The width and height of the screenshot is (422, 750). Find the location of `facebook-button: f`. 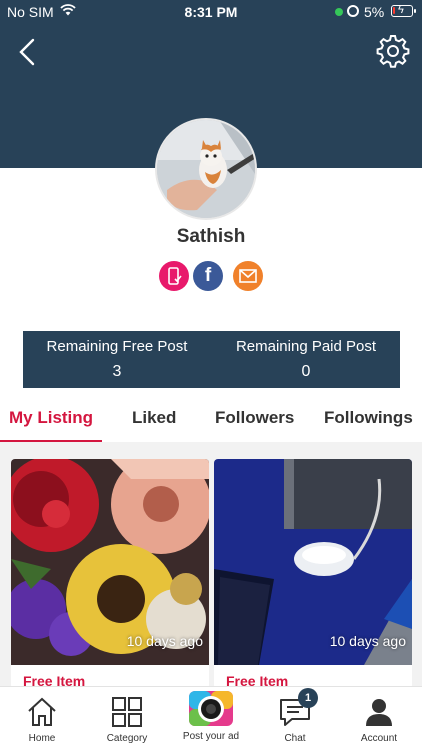

facebook-button: f is located at coordinates (208, 276).